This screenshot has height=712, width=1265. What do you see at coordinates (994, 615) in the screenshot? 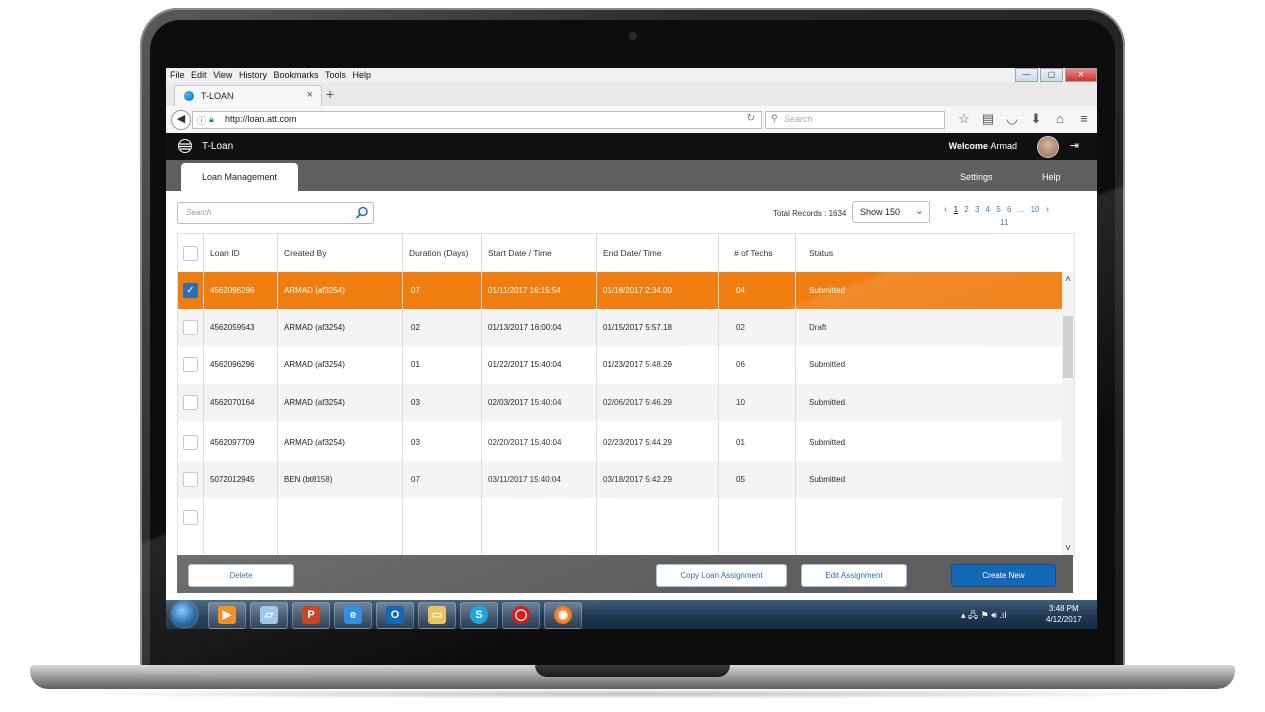
I see `volume-icon: 🔊︎` at bounding box center [994, 615].